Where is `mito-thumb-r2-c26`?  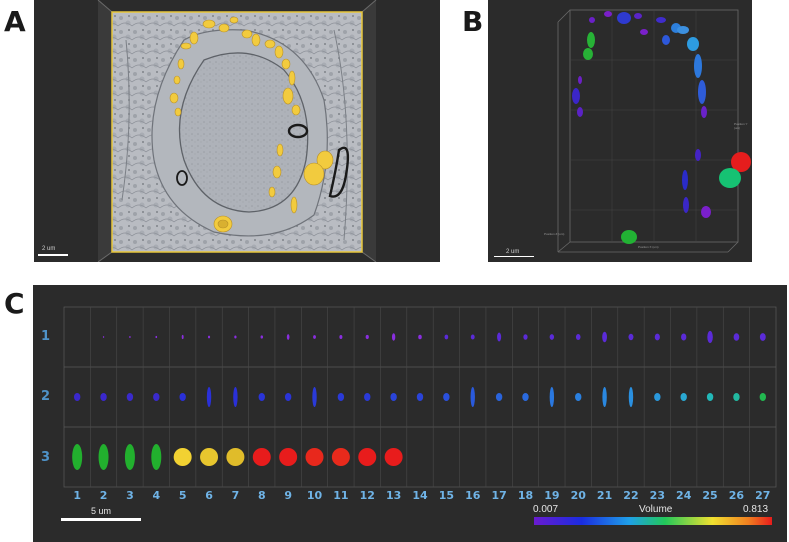 mito-thumb-r2-c26 is located at coordinates (736, 397).